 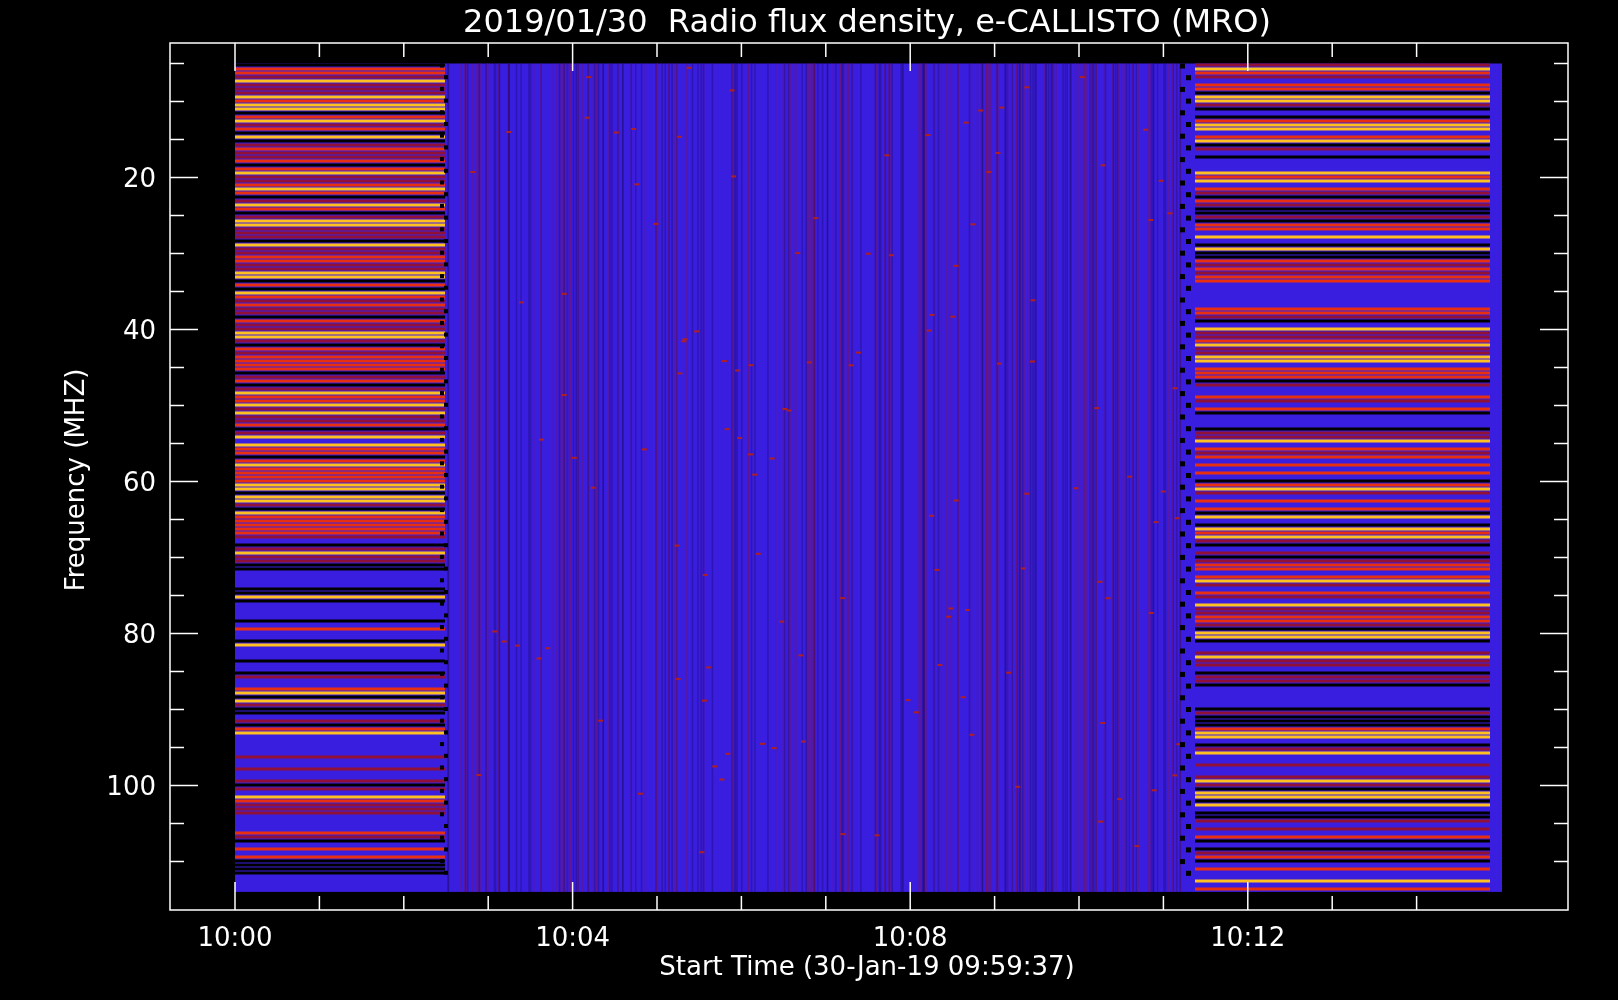 What do you see at coordinates (75, 480) in the screenshot?
I see `axis-label: Frequency (MHZ)` at bounding box center [75, 480].